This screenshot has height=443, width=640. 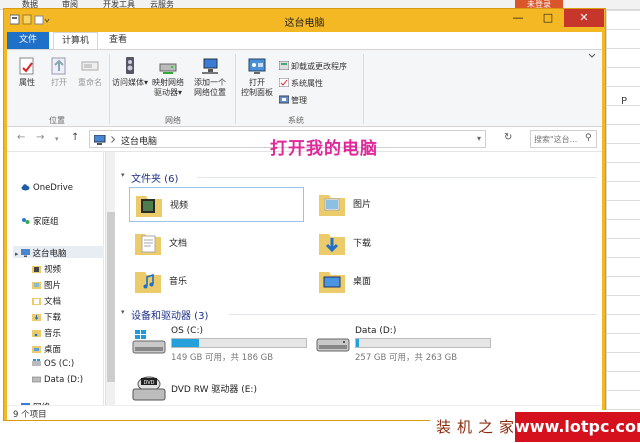 I want to click on up-button: ↑, so click(x=75, y=137).